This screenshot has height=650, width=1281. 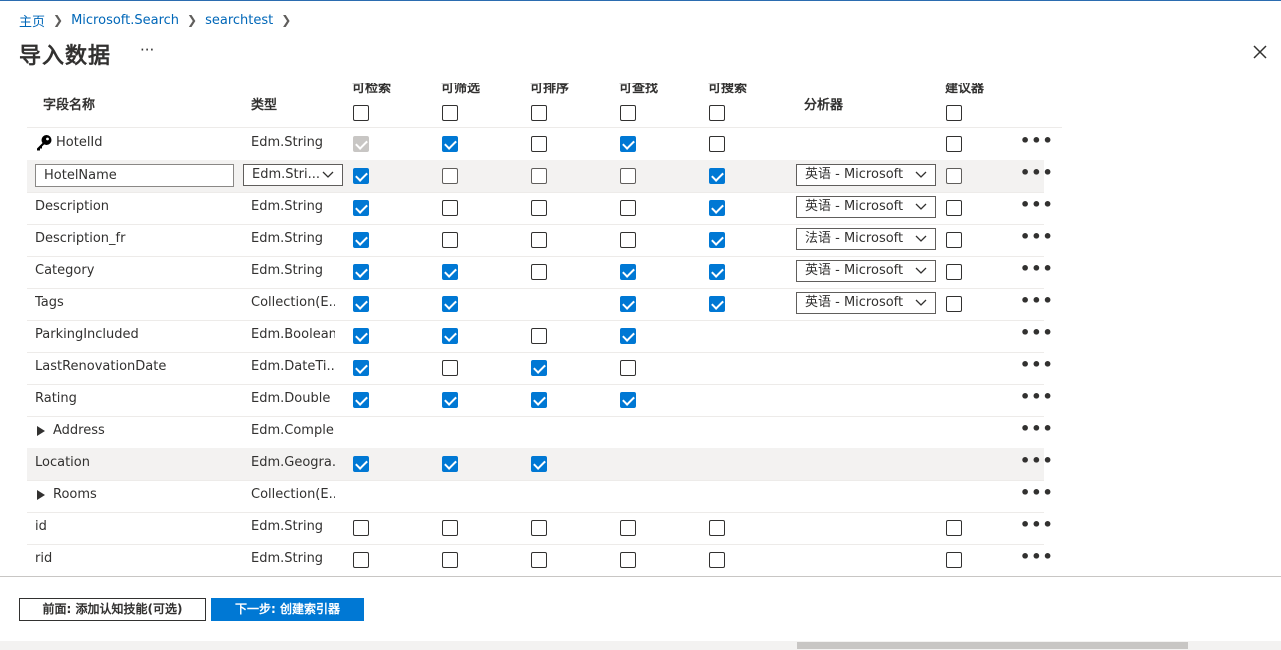 I want to click on next-button: 下一步: 创建索引器, so click(x=287, y=609).